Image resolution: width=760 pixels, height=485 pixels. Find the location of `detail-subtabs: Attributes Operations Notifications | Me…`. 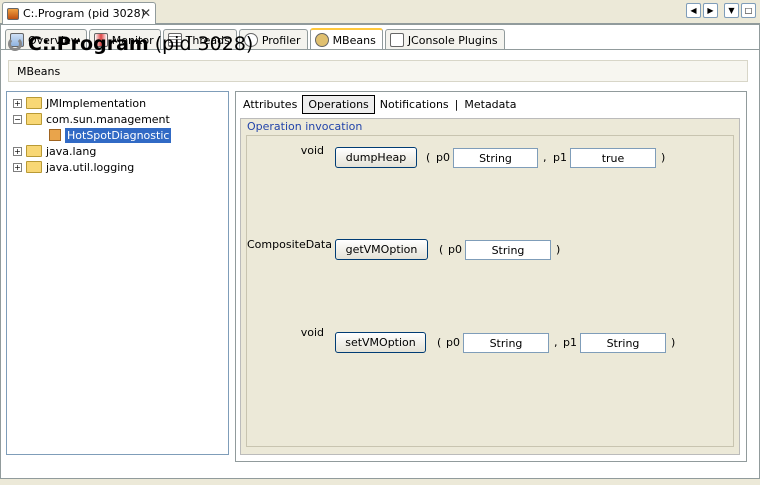

detail-subtabs: Attributes Operations Notifications | Me… is located at coordinates (379, 104).